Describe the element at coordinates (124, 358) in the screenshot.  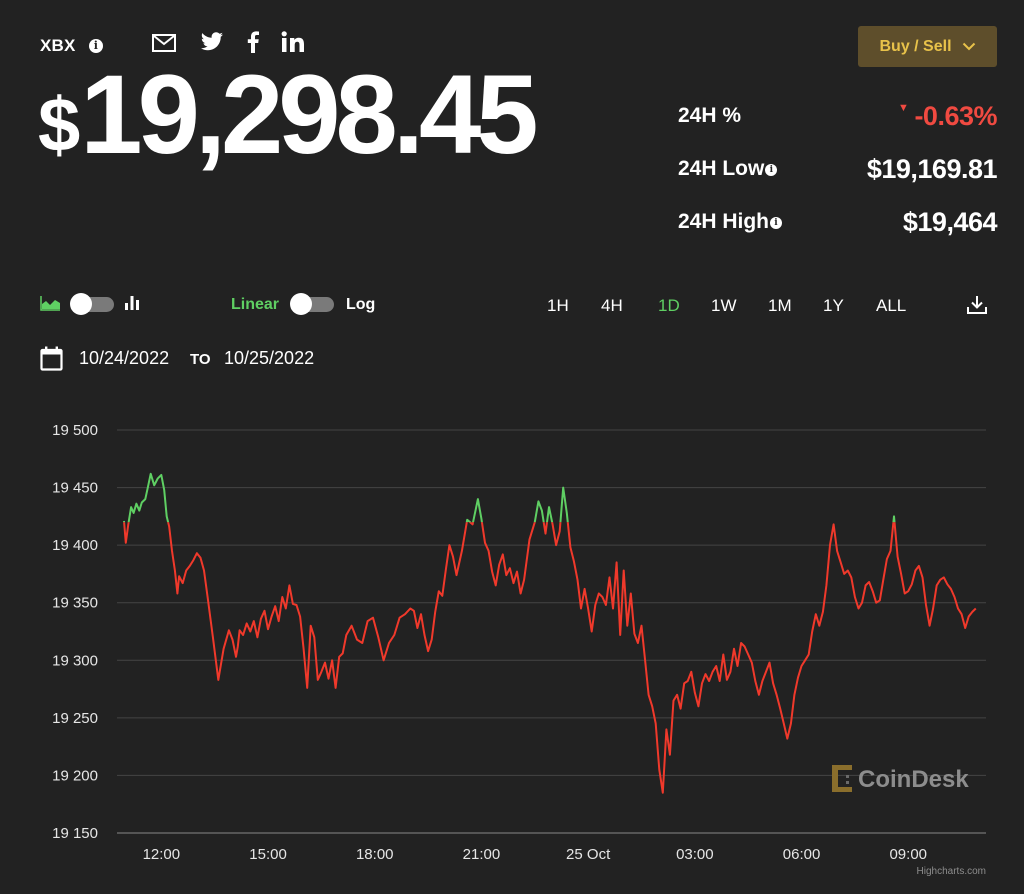
I see `date-from: 10/24/2022` at that location.